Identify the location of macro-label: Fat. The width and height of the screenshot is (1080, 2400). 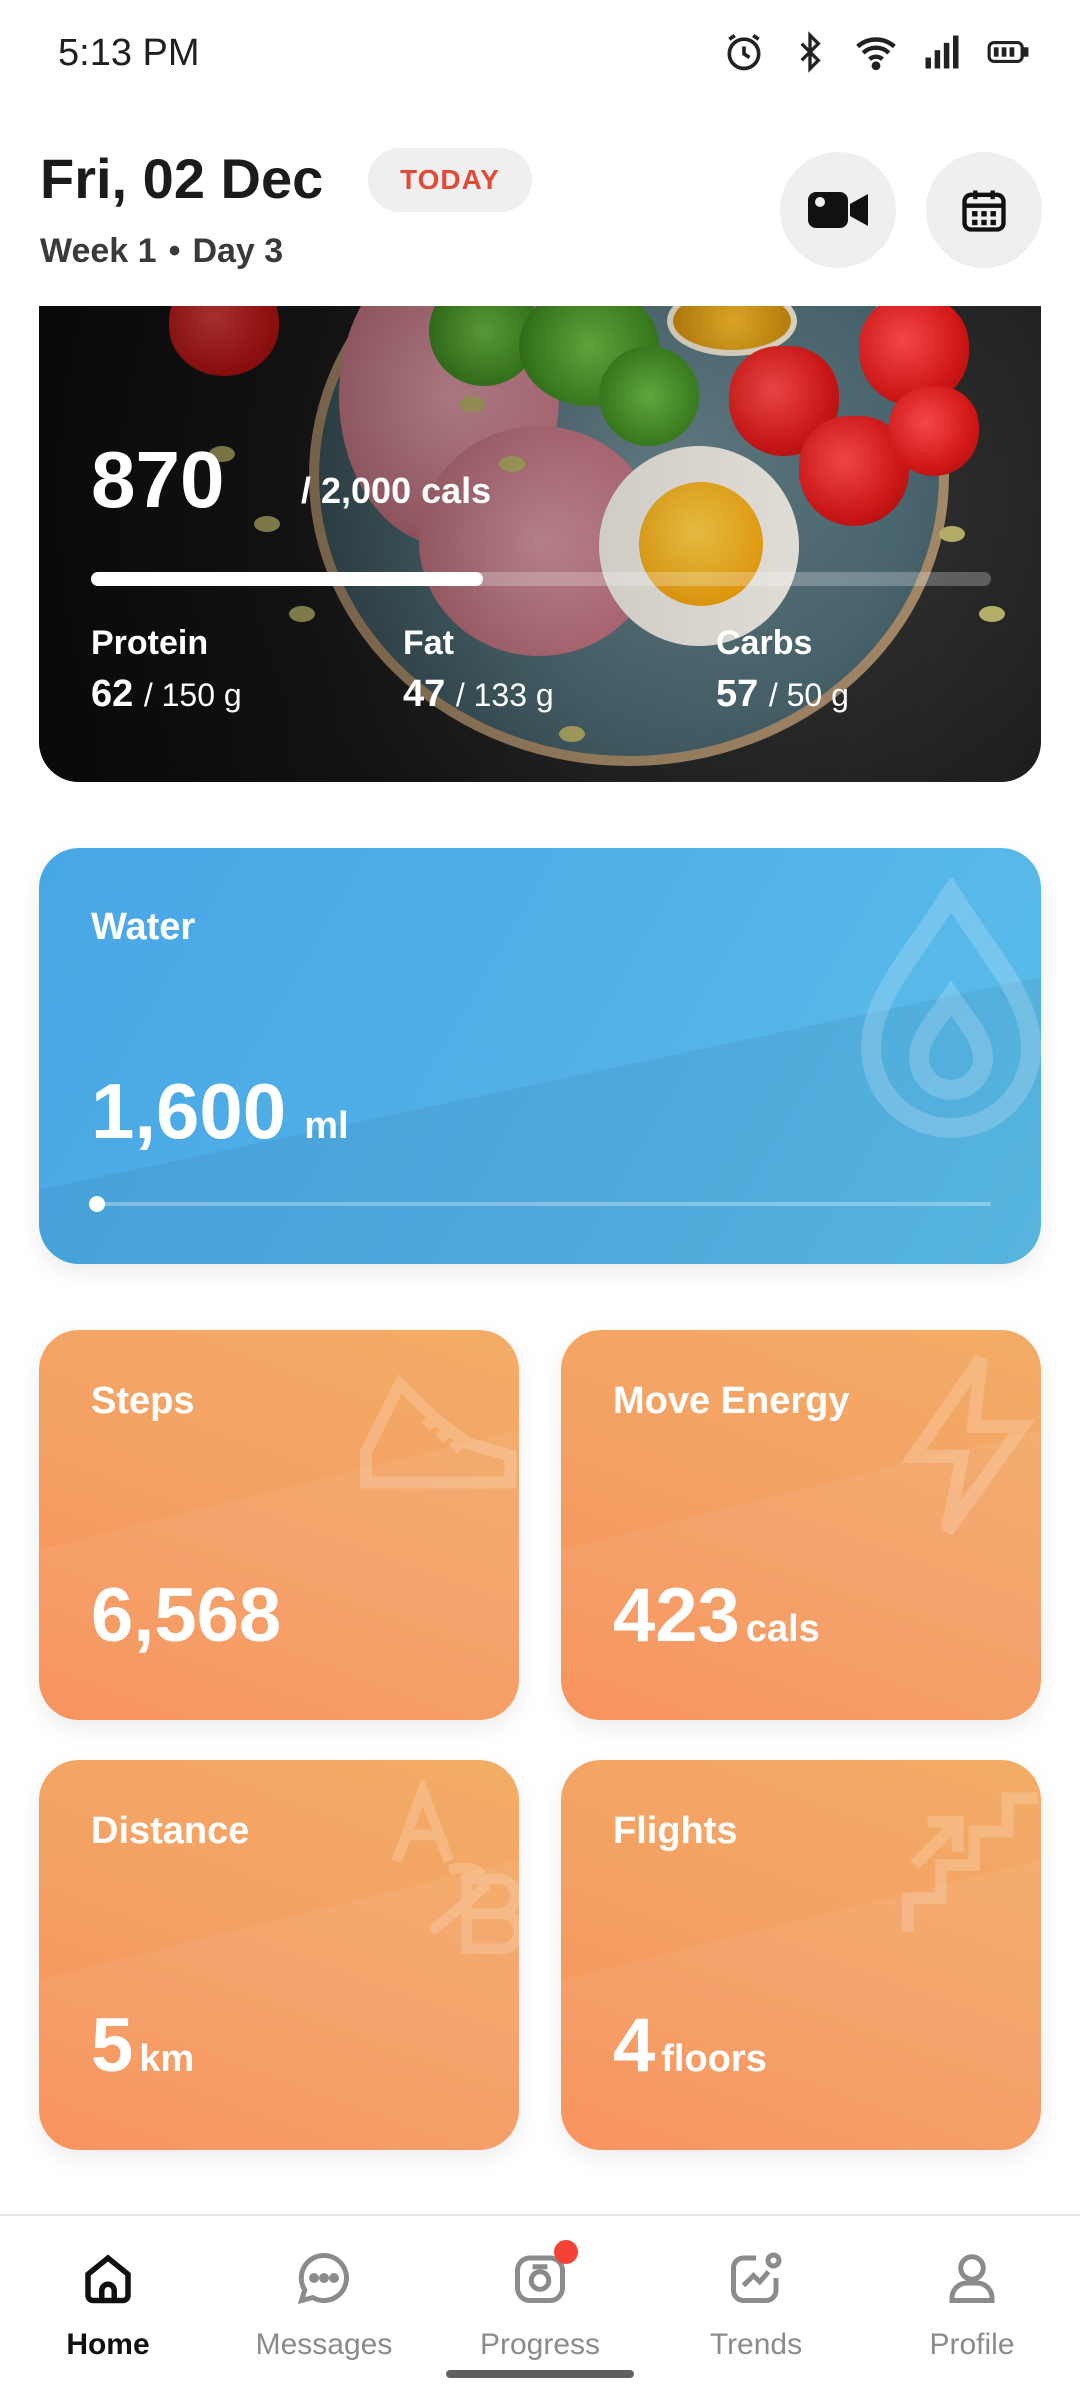
(428, 643).